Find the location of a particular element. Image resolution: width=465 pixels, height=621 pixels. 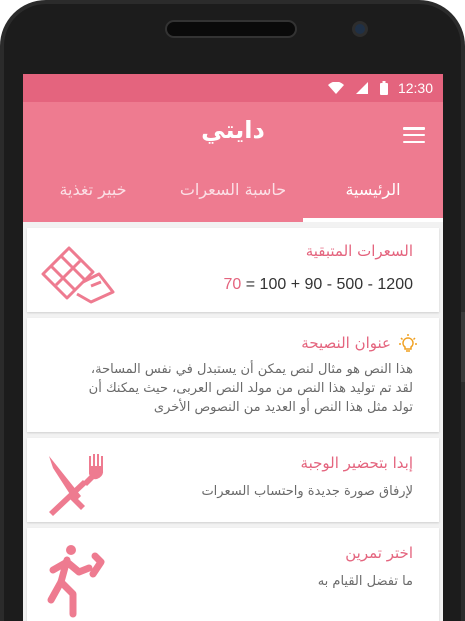

menu-icon is located at coordinates (414, 135).